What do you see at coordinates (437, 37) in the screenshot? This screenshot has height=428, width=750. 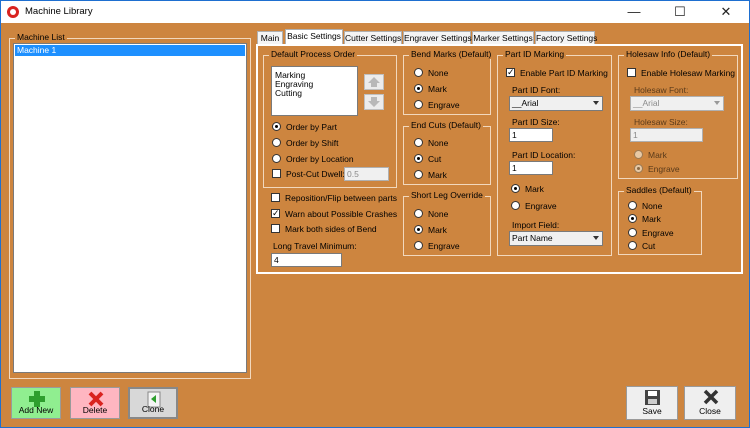 I see `tab-engraver-settings: Engraver Settings` at bounding box center [437, 37].